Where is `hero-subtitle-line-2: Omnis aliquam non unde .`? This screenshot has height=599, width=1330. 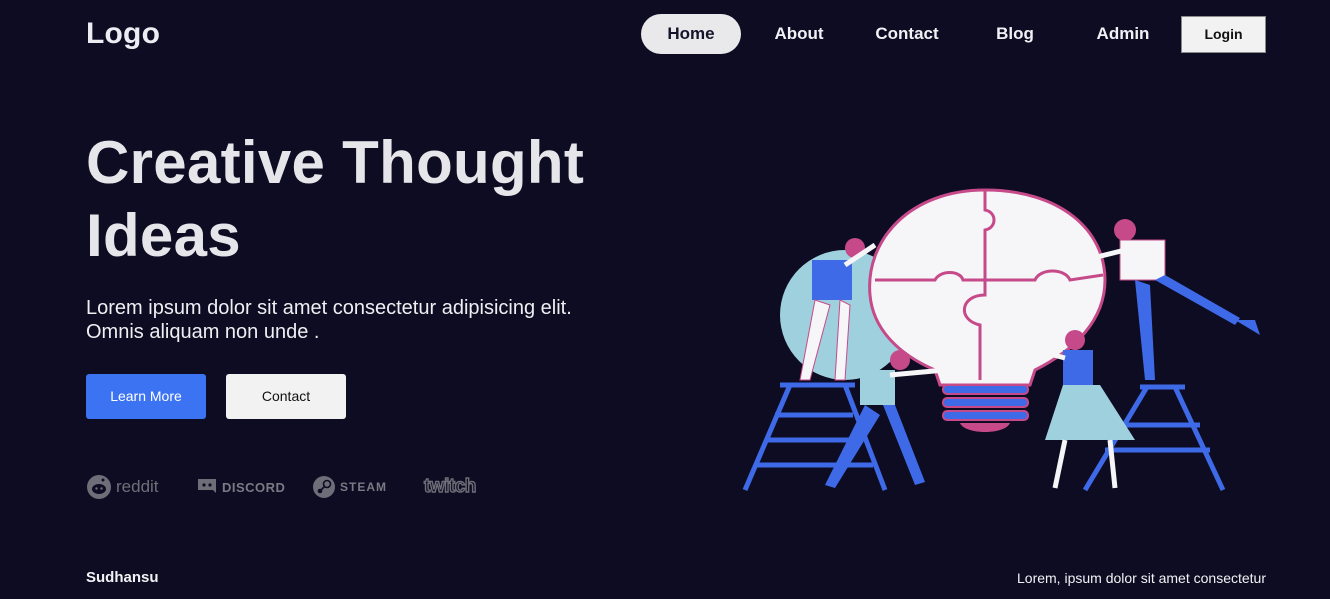 hero-subtitle-line-2: Omnis aliquam non unde . is located at coordinates (203, 332).